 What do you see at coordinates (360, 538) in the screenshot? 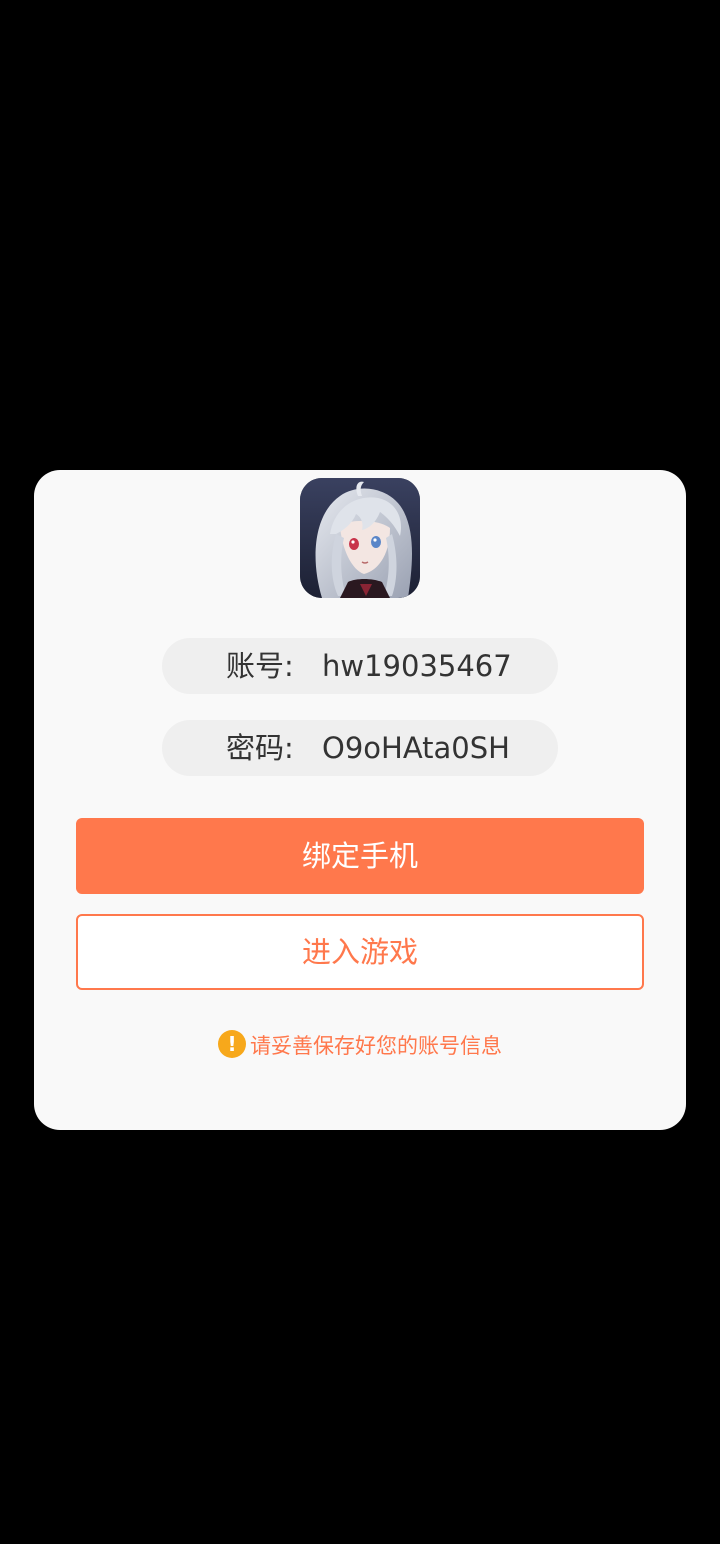
I see `anime-character-avatar-icon` at bounding box center [360, 538].